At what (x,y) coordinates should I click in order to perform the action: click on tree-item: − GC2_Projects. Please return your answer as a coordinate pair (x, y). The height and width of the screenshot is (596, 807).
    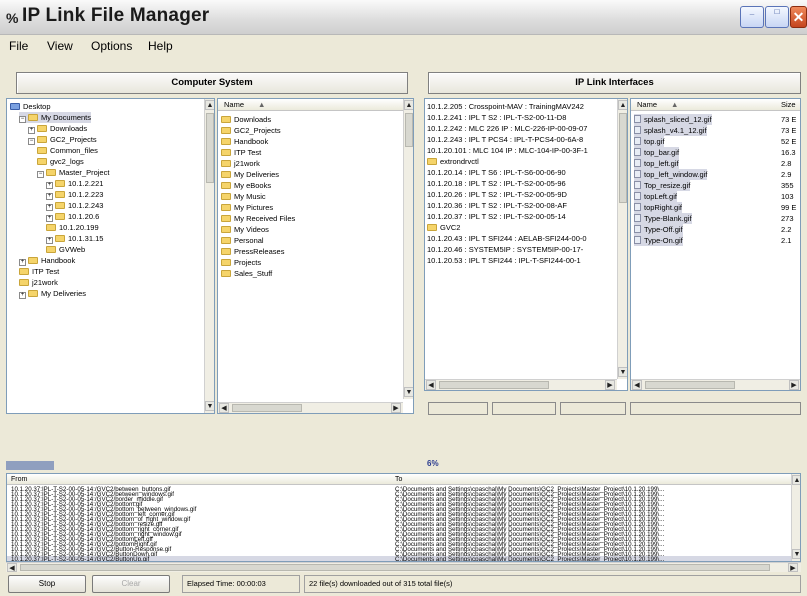
    Looking at the image, I should click on (62, 139).